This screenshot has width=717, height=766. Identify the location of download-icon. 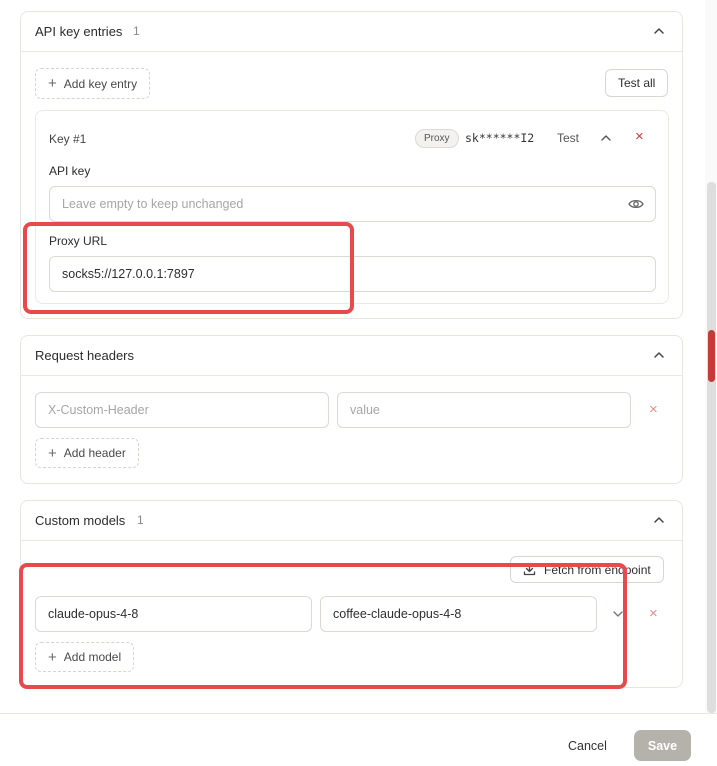
(529, 569).